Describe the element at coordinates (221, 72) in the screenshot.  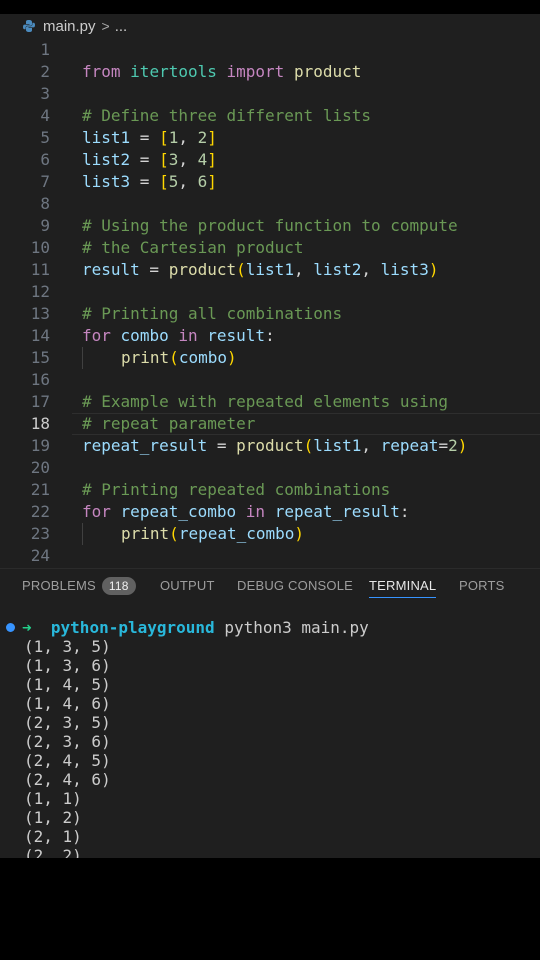
I see `code-text: from itertools import product` at that location.